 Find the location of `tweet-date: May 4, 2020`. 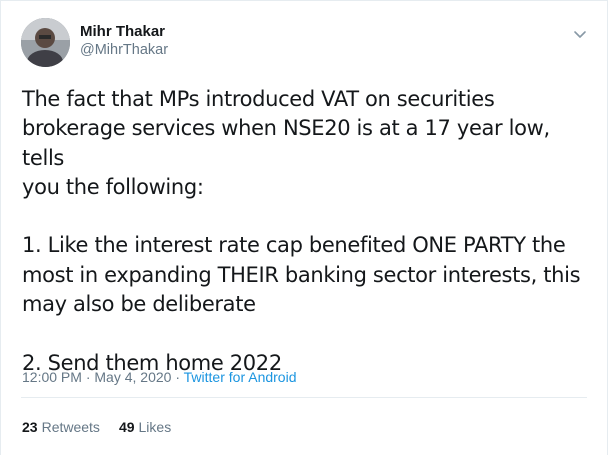

tweet-date: May 4, 2020 is located at coordinates (132, 377).